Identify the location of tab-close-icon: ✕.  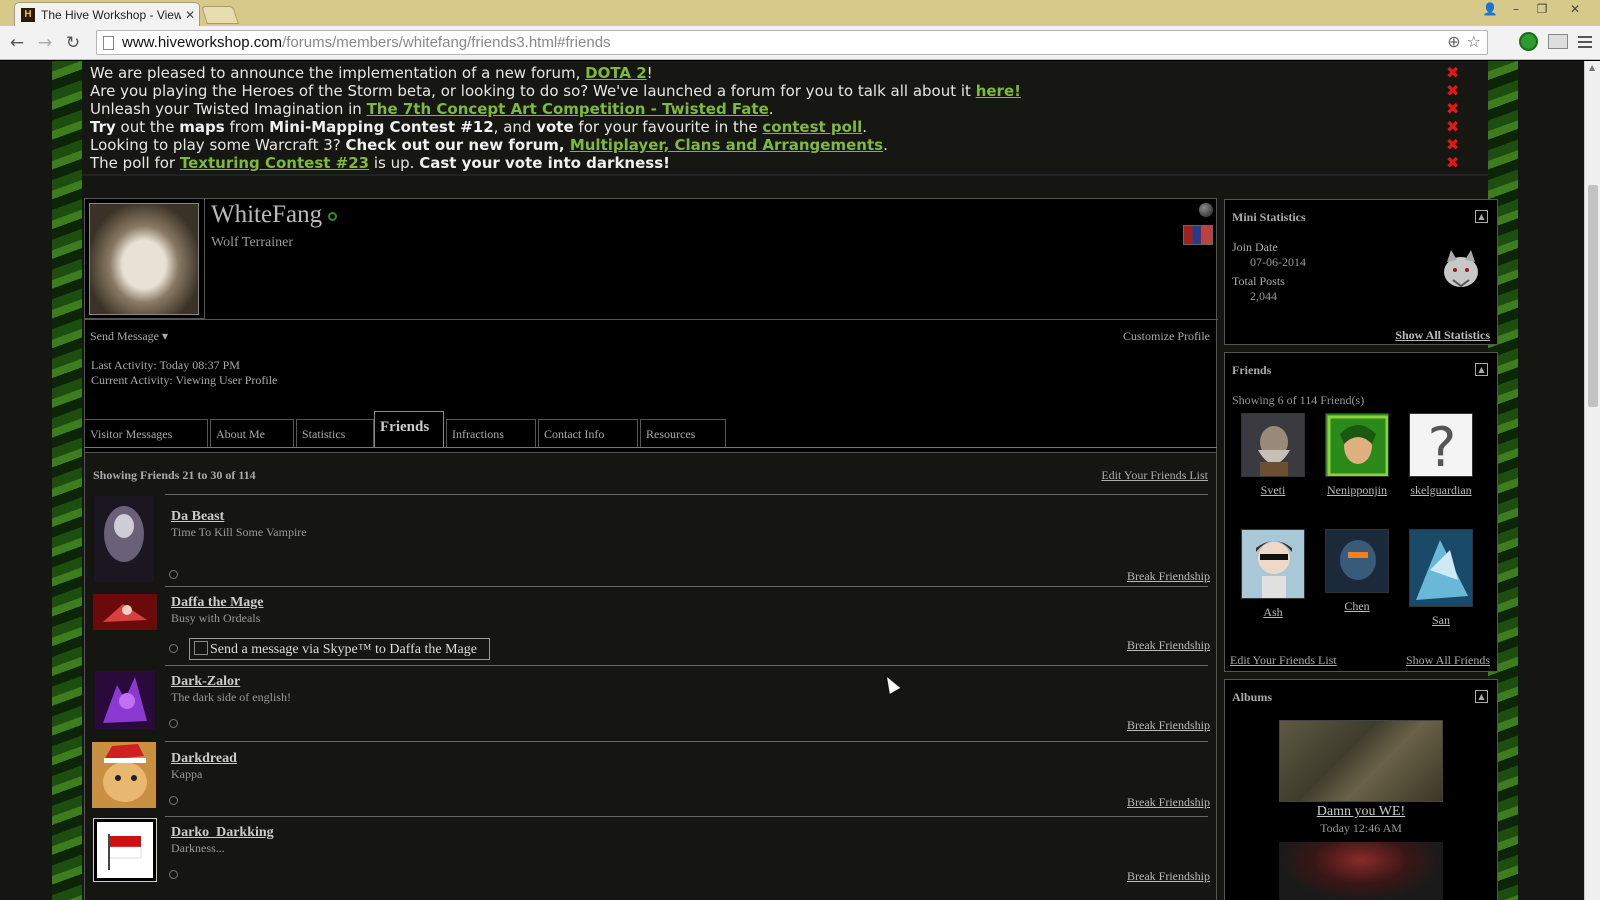
(190, 15).